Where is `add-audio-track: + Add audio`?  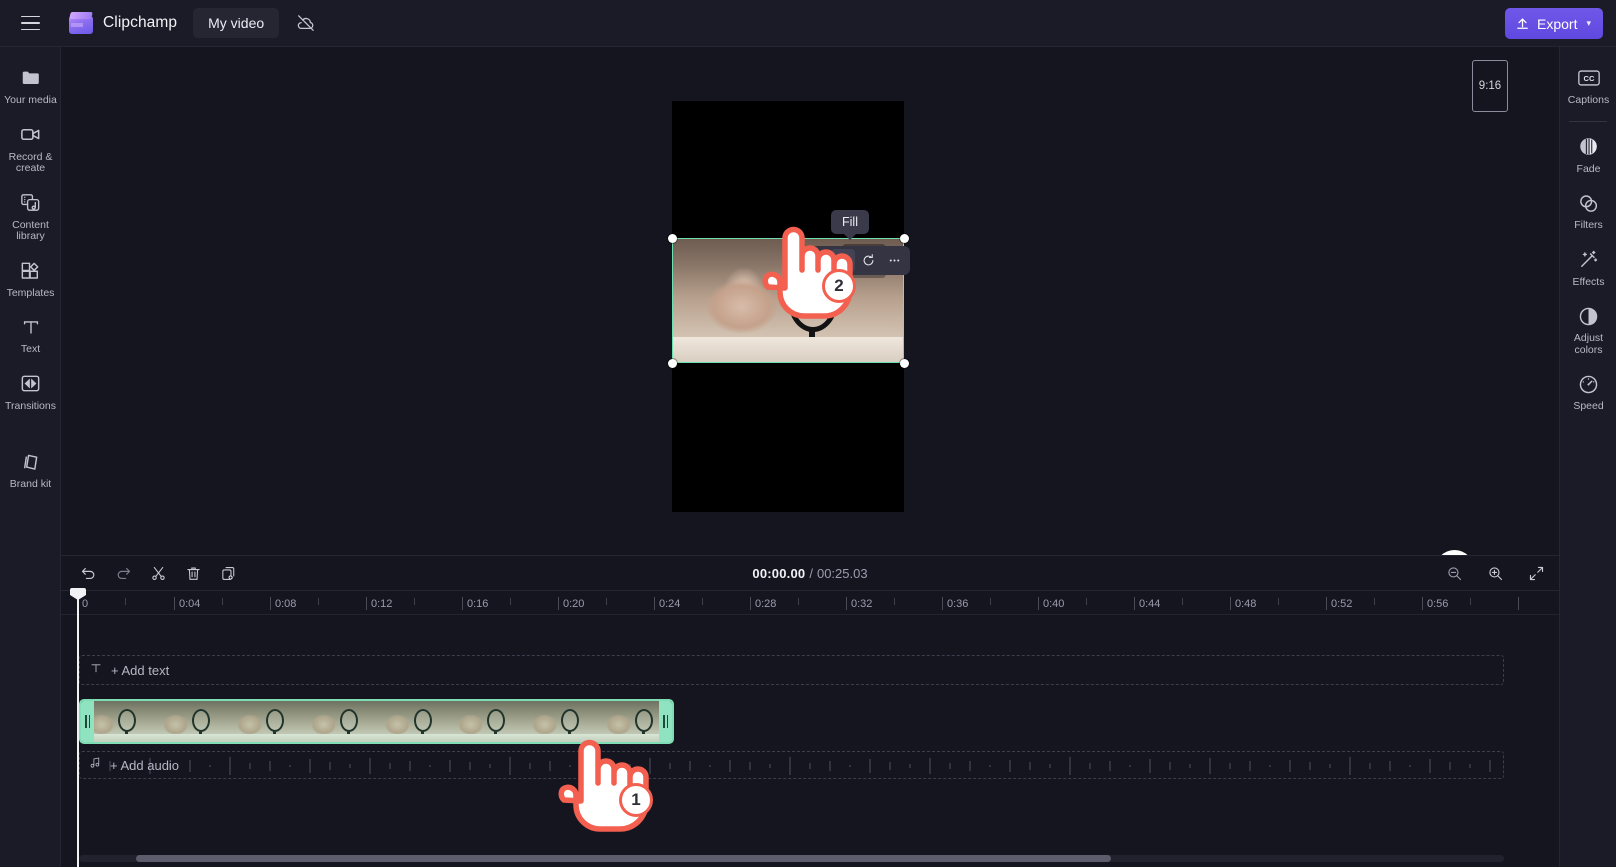
add-audio-track: + Add audio is located at coordinates (791, 765).